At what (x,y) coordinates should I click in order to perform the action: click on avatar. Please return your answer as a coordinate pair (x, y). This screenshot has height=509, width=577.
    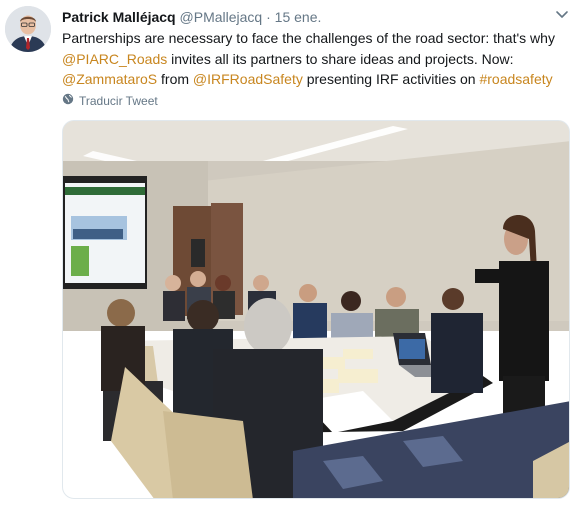
    Looking at the image, I should click on (28, 29).